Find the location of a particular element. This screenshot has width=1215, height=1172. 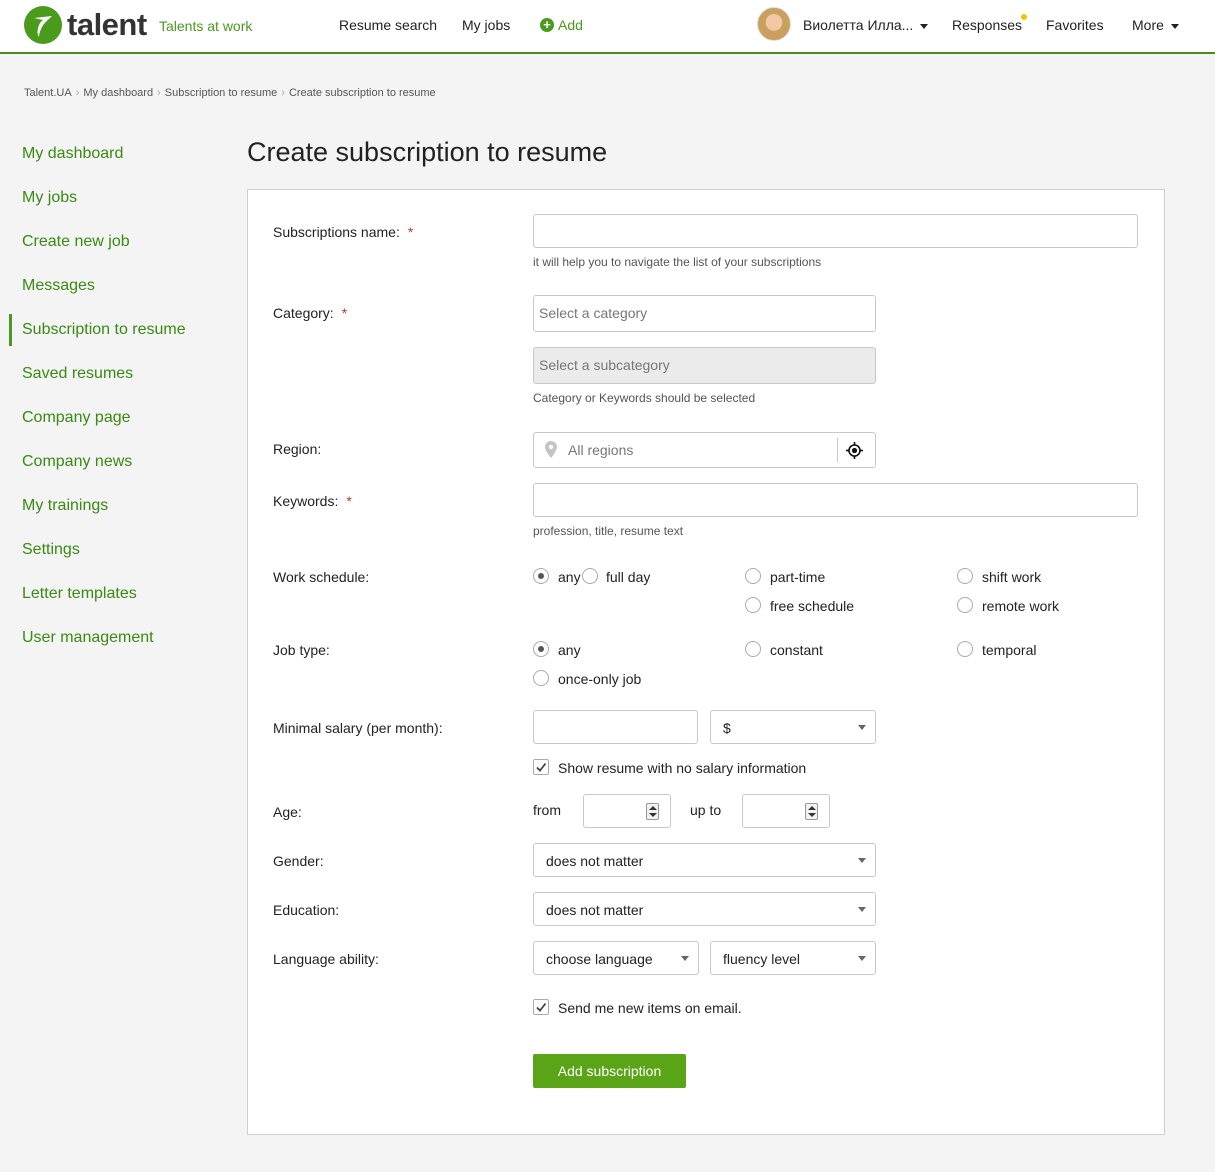

work-schedule-radio-remote-work is located at coordinates (965, 605).